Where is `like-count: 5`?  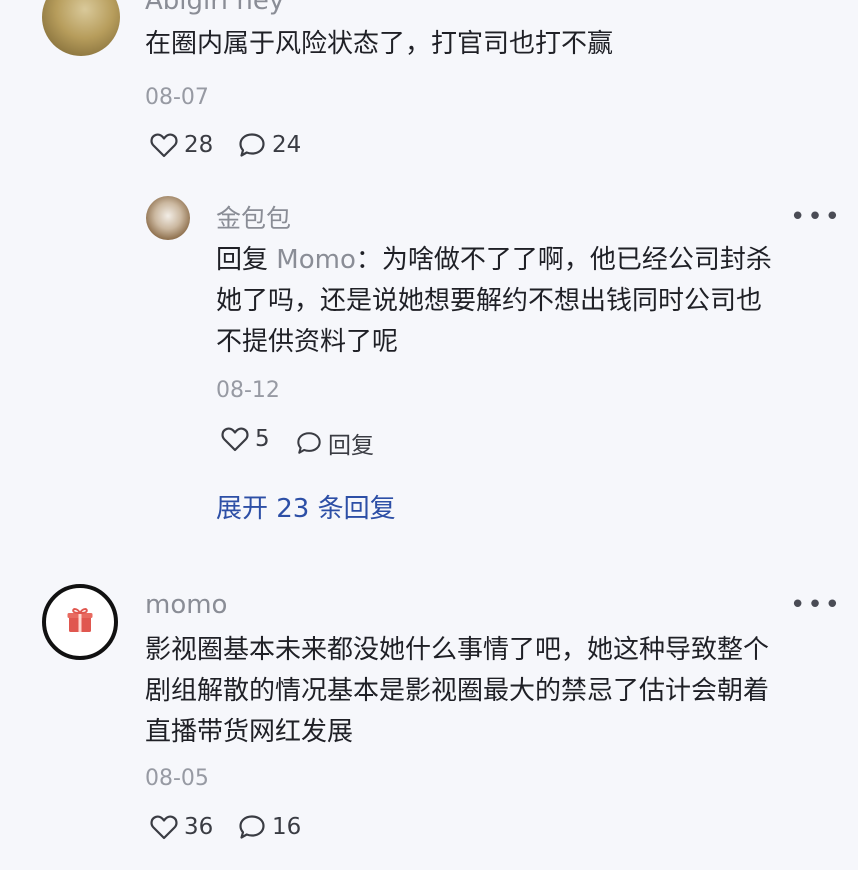 like-count: 5 is located at coordinates (262, 439).